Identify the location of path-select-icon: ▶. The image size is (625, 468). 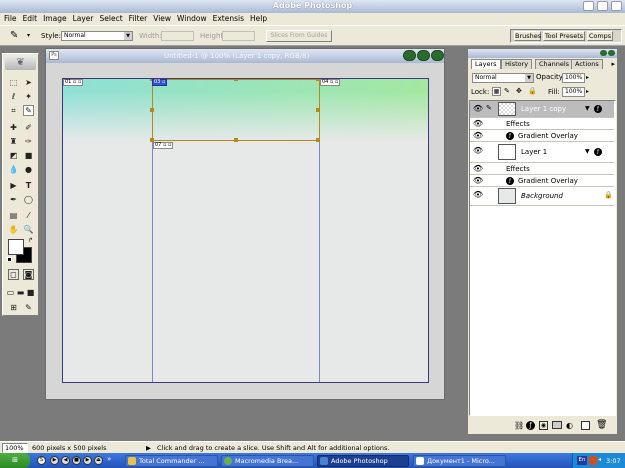
(13, 185).